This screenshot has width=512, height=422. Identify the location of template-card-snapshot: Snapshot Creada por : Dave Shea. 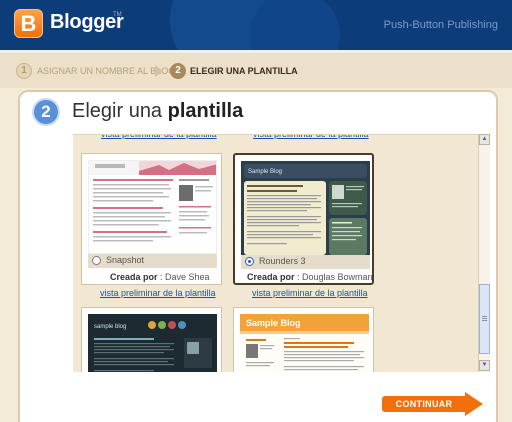
(151, 219).